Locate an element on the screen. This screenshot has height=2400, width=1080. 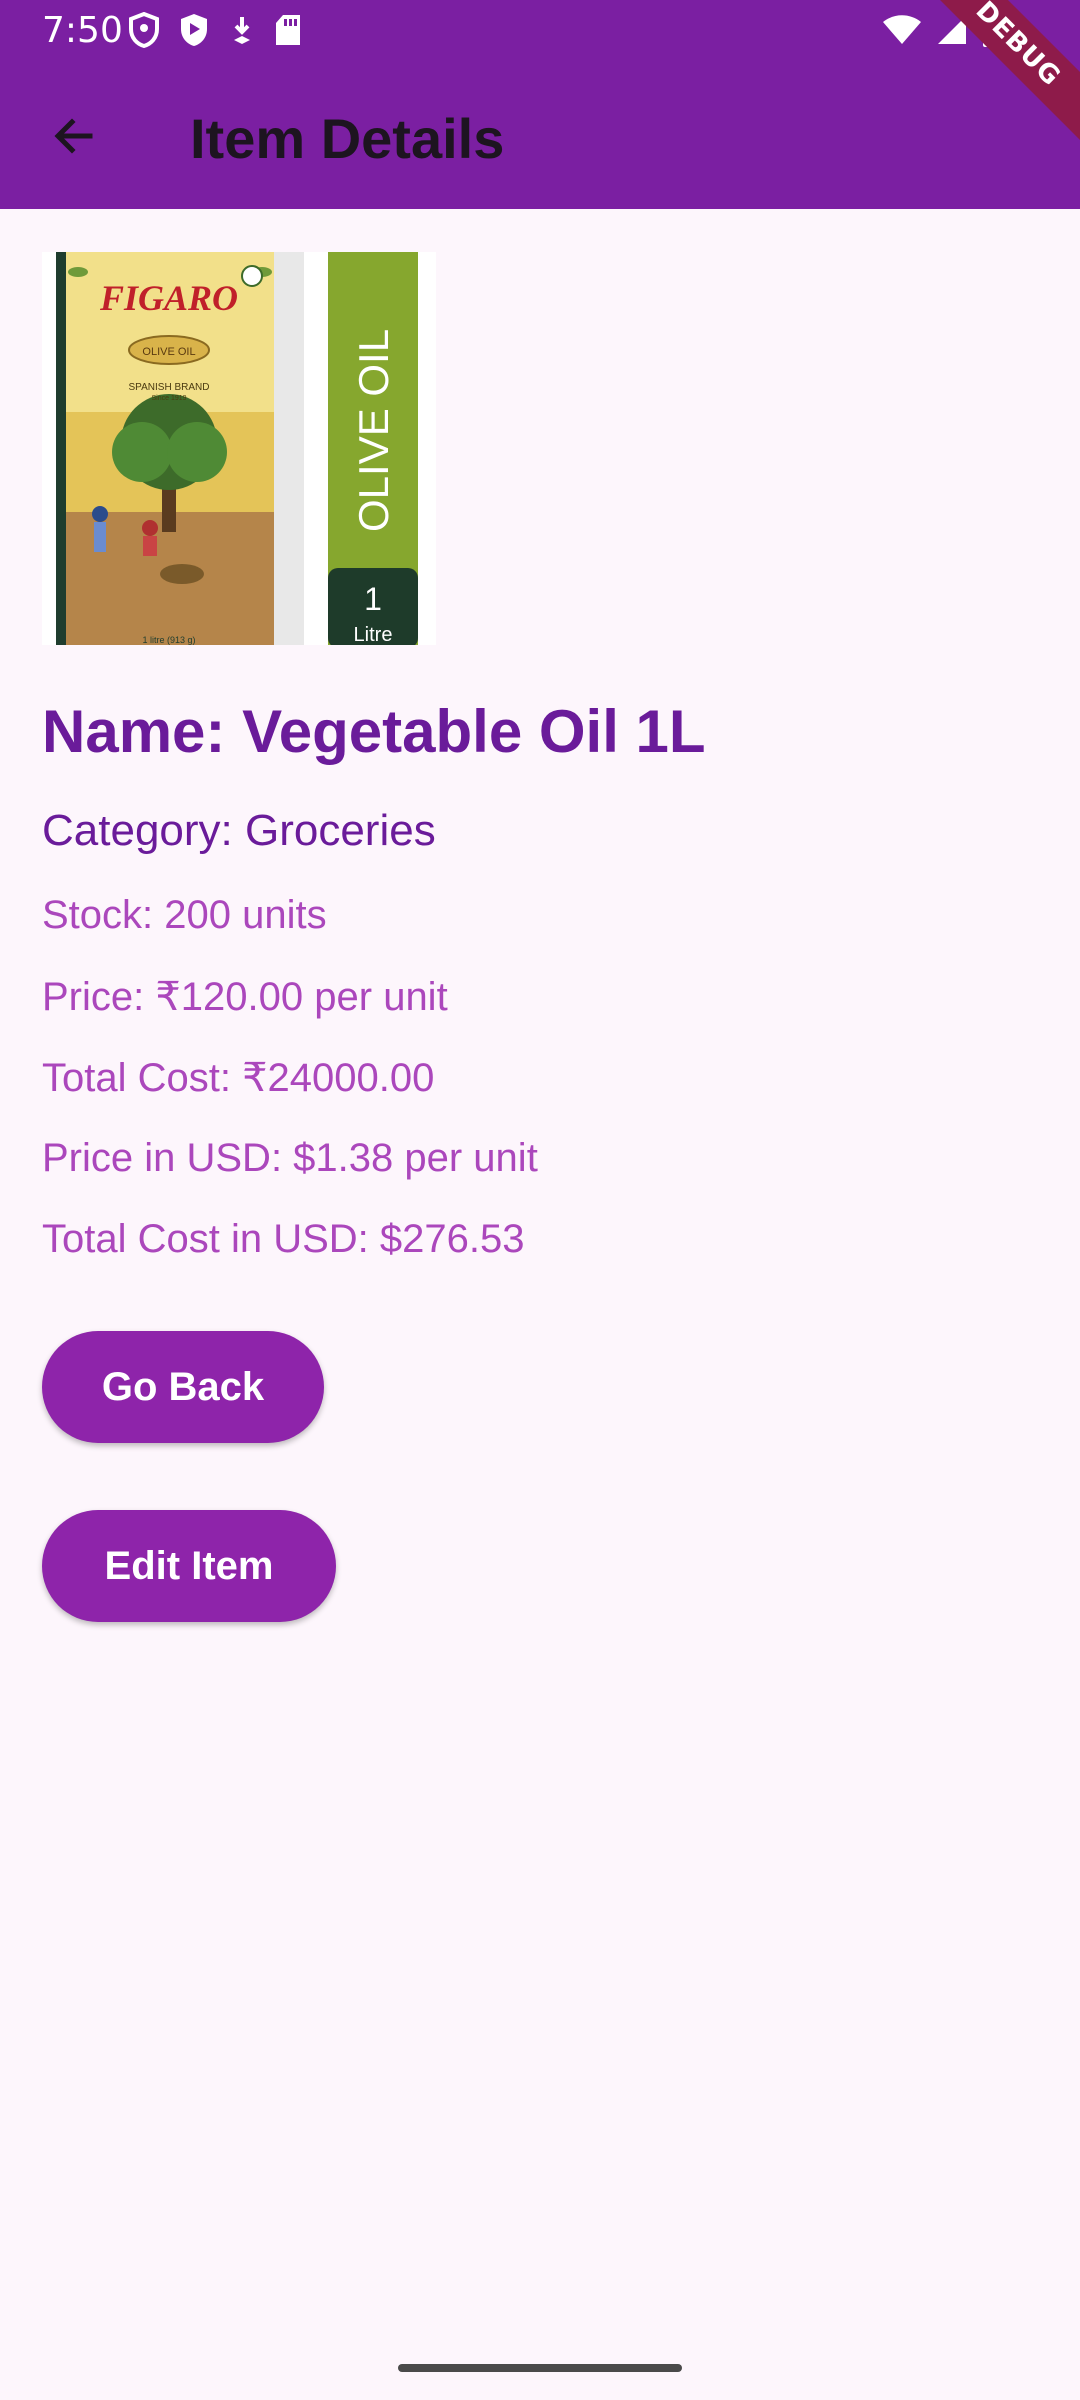
play-shield-icon is located at coordinates (194, 30).